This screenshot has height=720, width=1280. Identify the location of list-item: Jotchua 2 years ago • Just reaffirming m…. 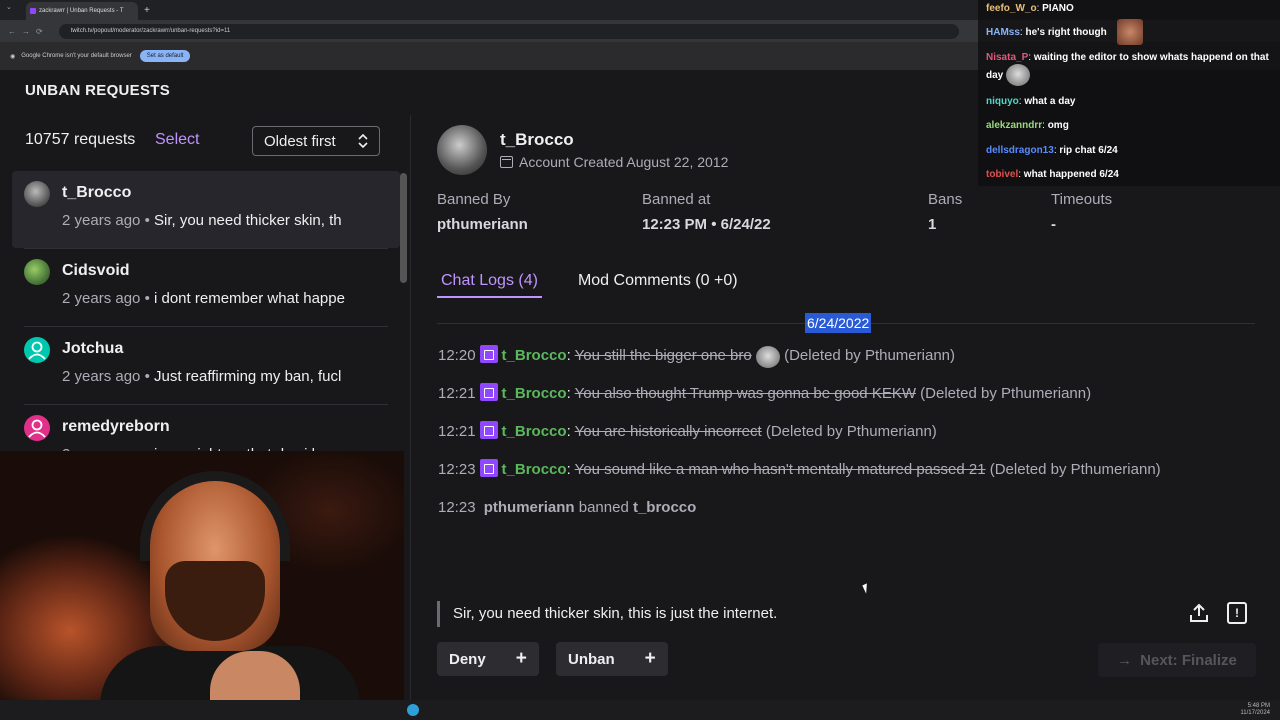
(206, 365).